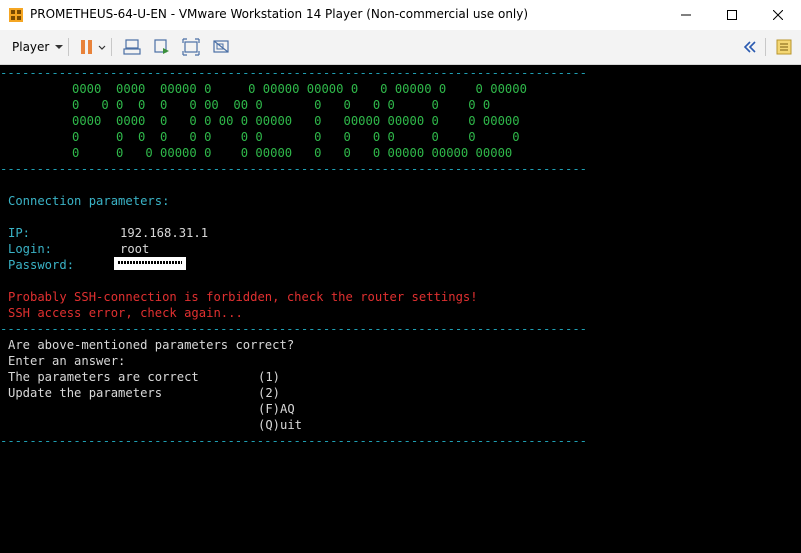 The image size is (801, 553). What do you see at coordinates (87, 47) in the screenshot?
I see `pause-icon` at bounding box center [87, 47].